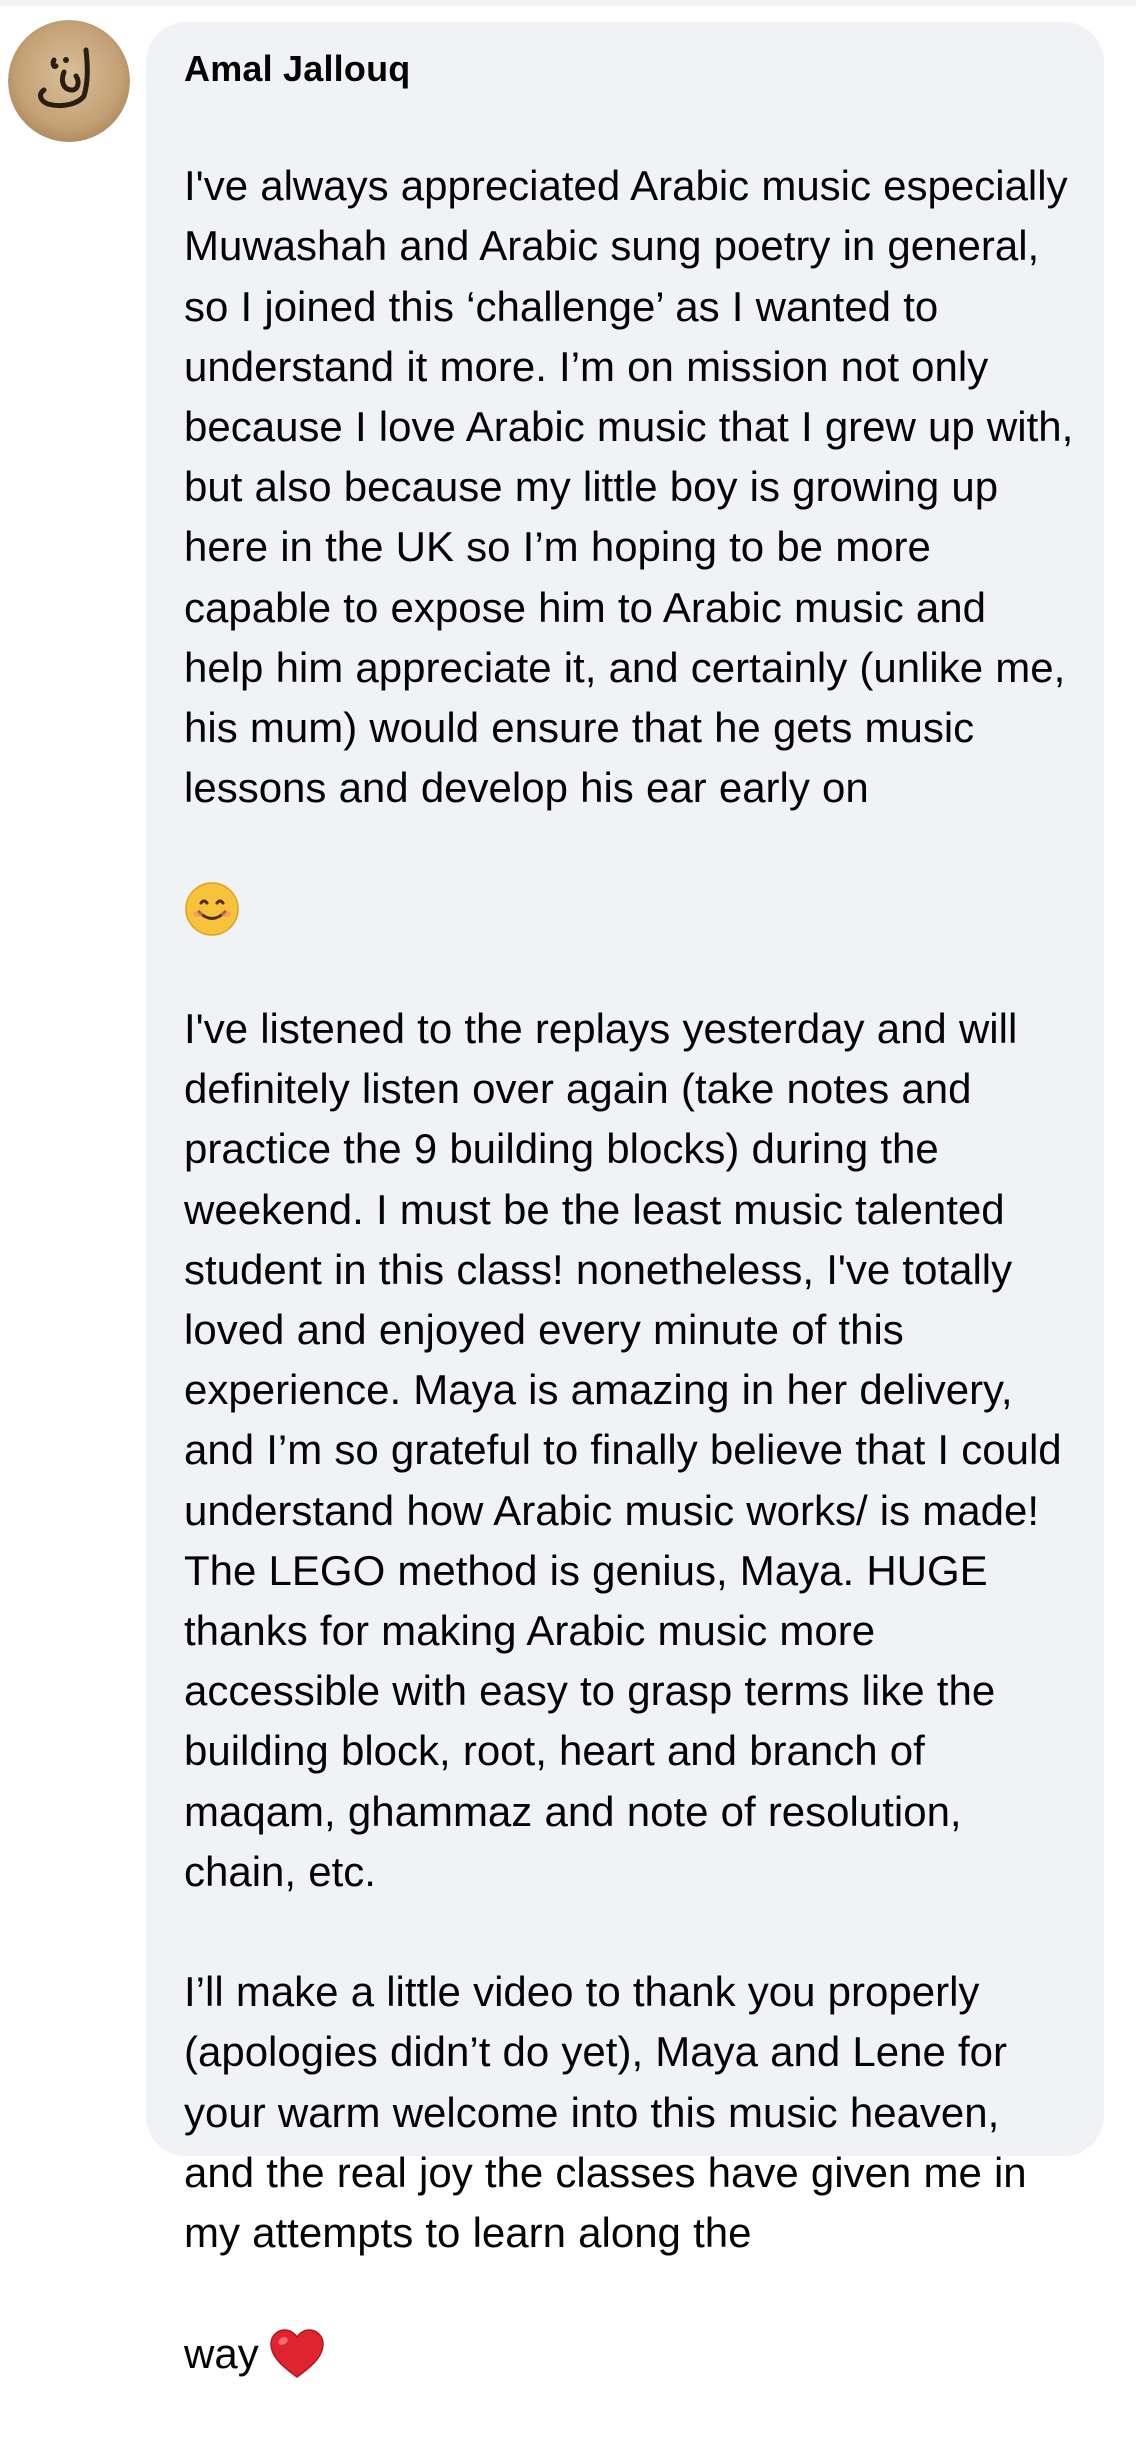 Image resolution: width=1136 pixels, height=2444 pixels. I want to click on emoji-line, so click(629, 909).